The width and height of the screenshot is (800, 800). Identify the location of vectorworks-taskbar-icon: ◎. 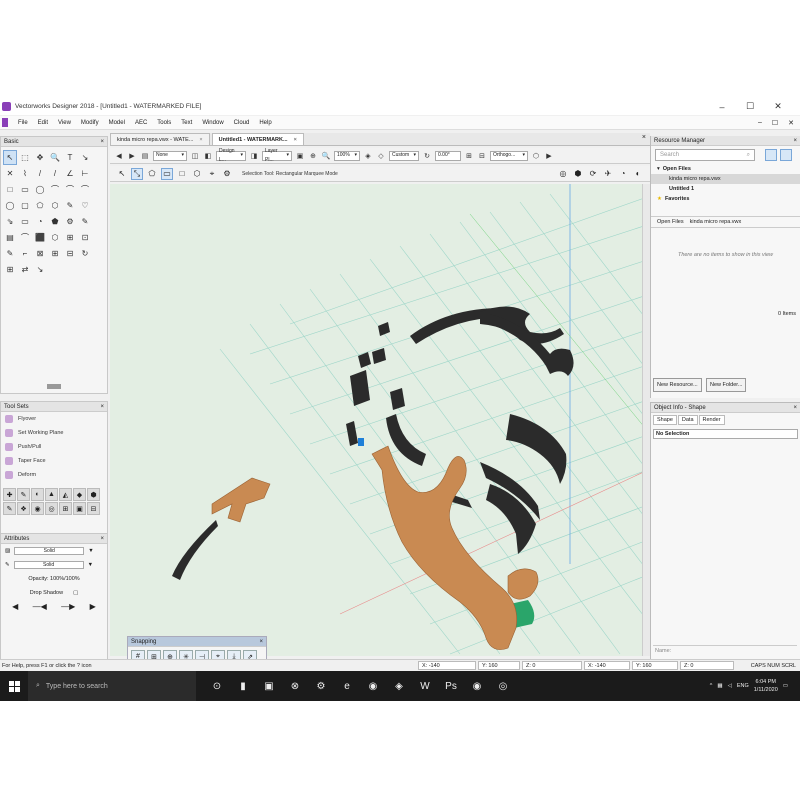
(503, 686).